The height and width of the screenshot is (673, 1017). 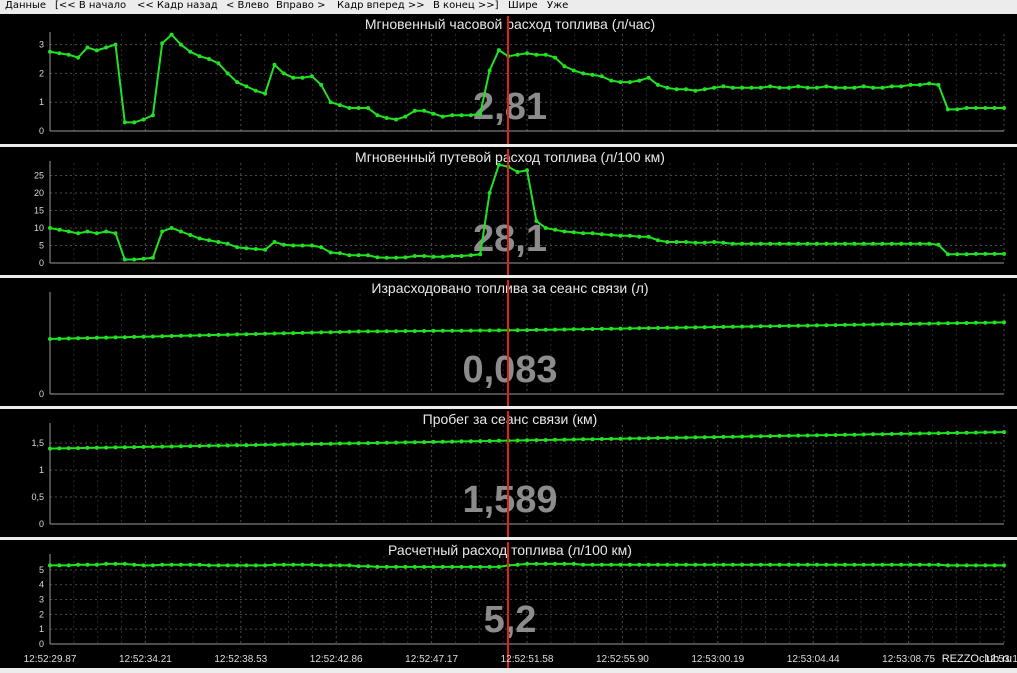 I want to click on y-tick-label: 1,5, so click(x=37, y=443).